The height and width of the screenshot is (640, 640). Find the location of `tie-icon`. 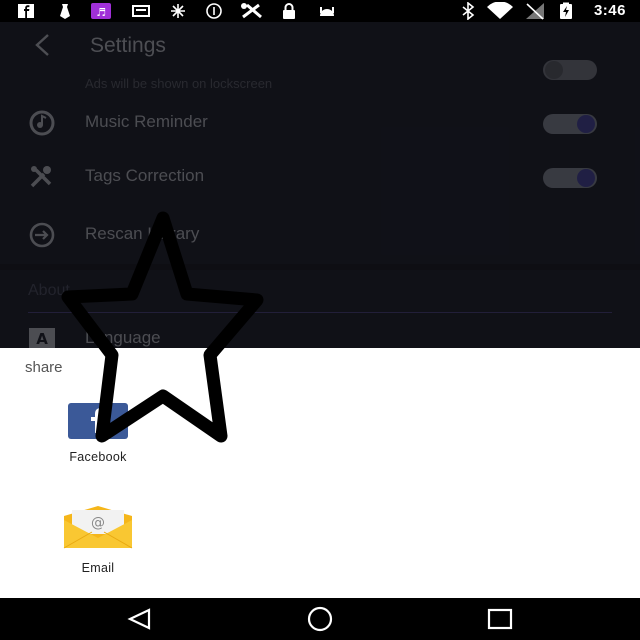

tie-icon is located at coordinates (65, 11).